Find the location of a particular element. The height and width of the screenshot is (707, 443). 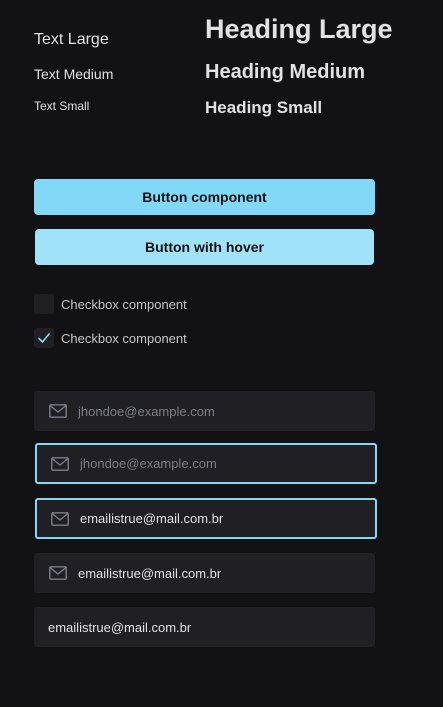

email-field-focused-filled is located at coordinates (206, 518).